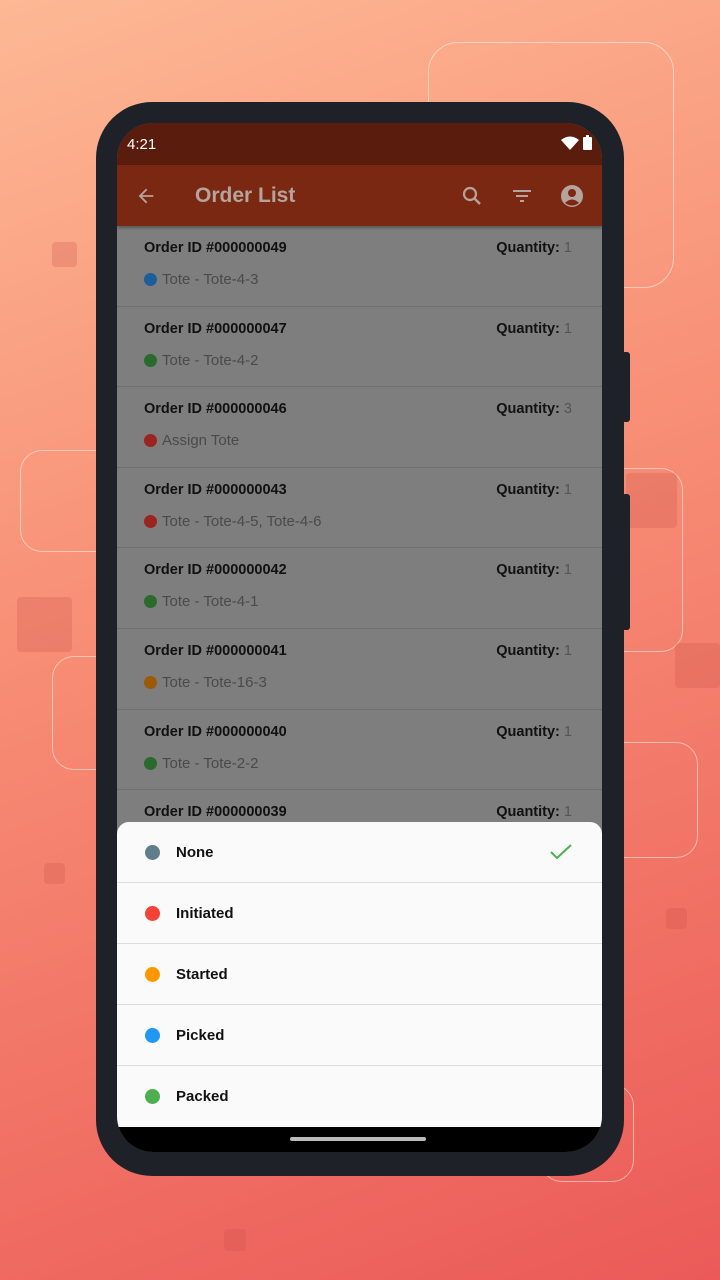 This screenshot has height=1280, width=720. What do you see at coordinates (215, 650) in the screenshot?
I see `order-id: Order ID #000000041` at bounding box center [215, 650].